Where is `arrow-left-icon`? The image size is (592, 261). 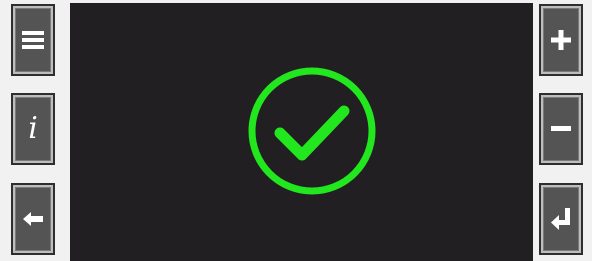
arrow-left-icon is located at coordinates (33, 219).